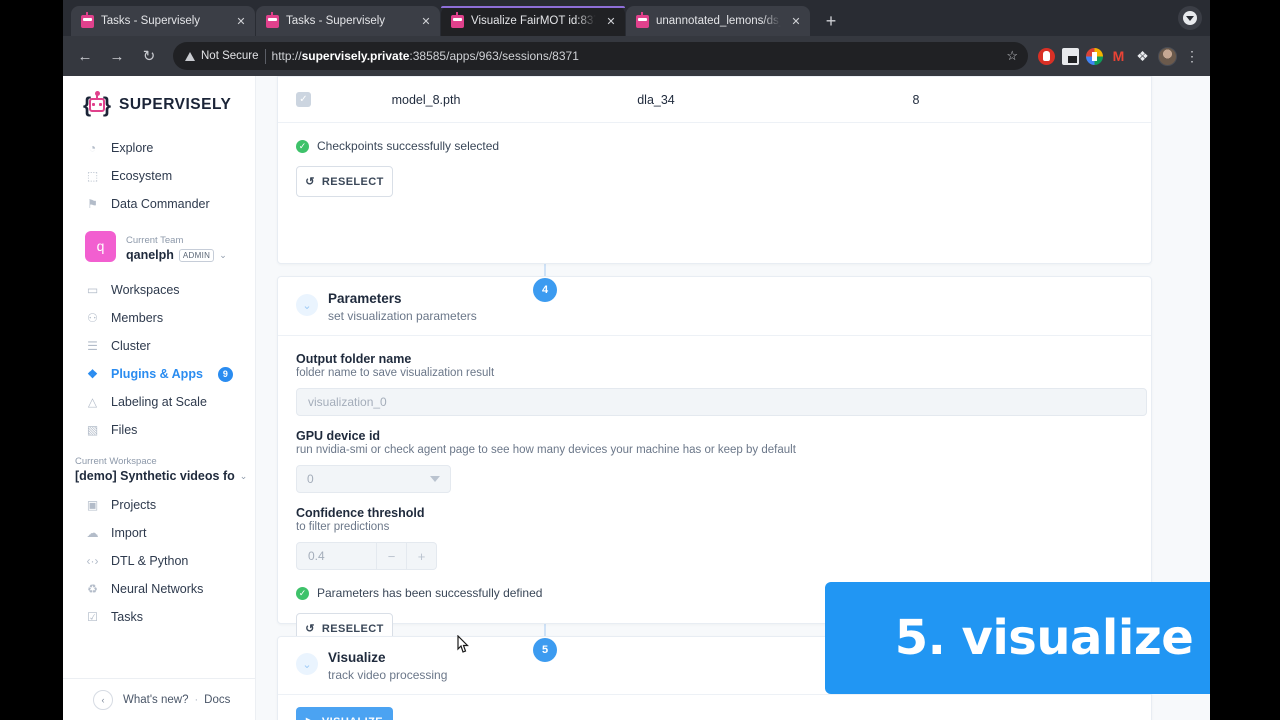 The width and height of the screenshot is (1280, 720). Describe the element at coordinates (1167, 56) in the screenshot. I see `profile-avatar` at that location.